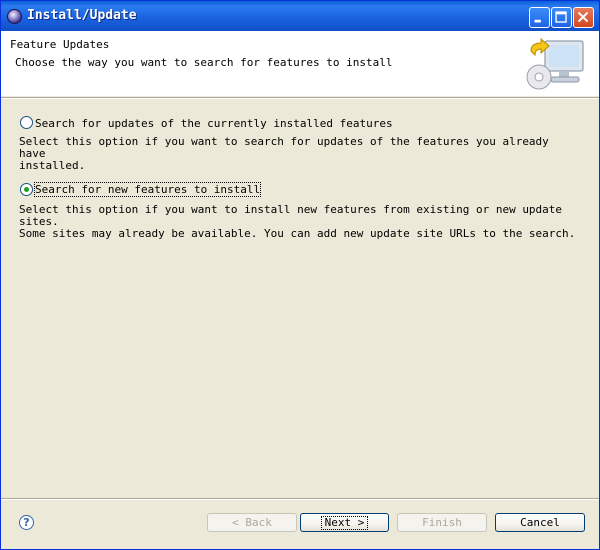  I want to click on close-icon, so click(583, 17).